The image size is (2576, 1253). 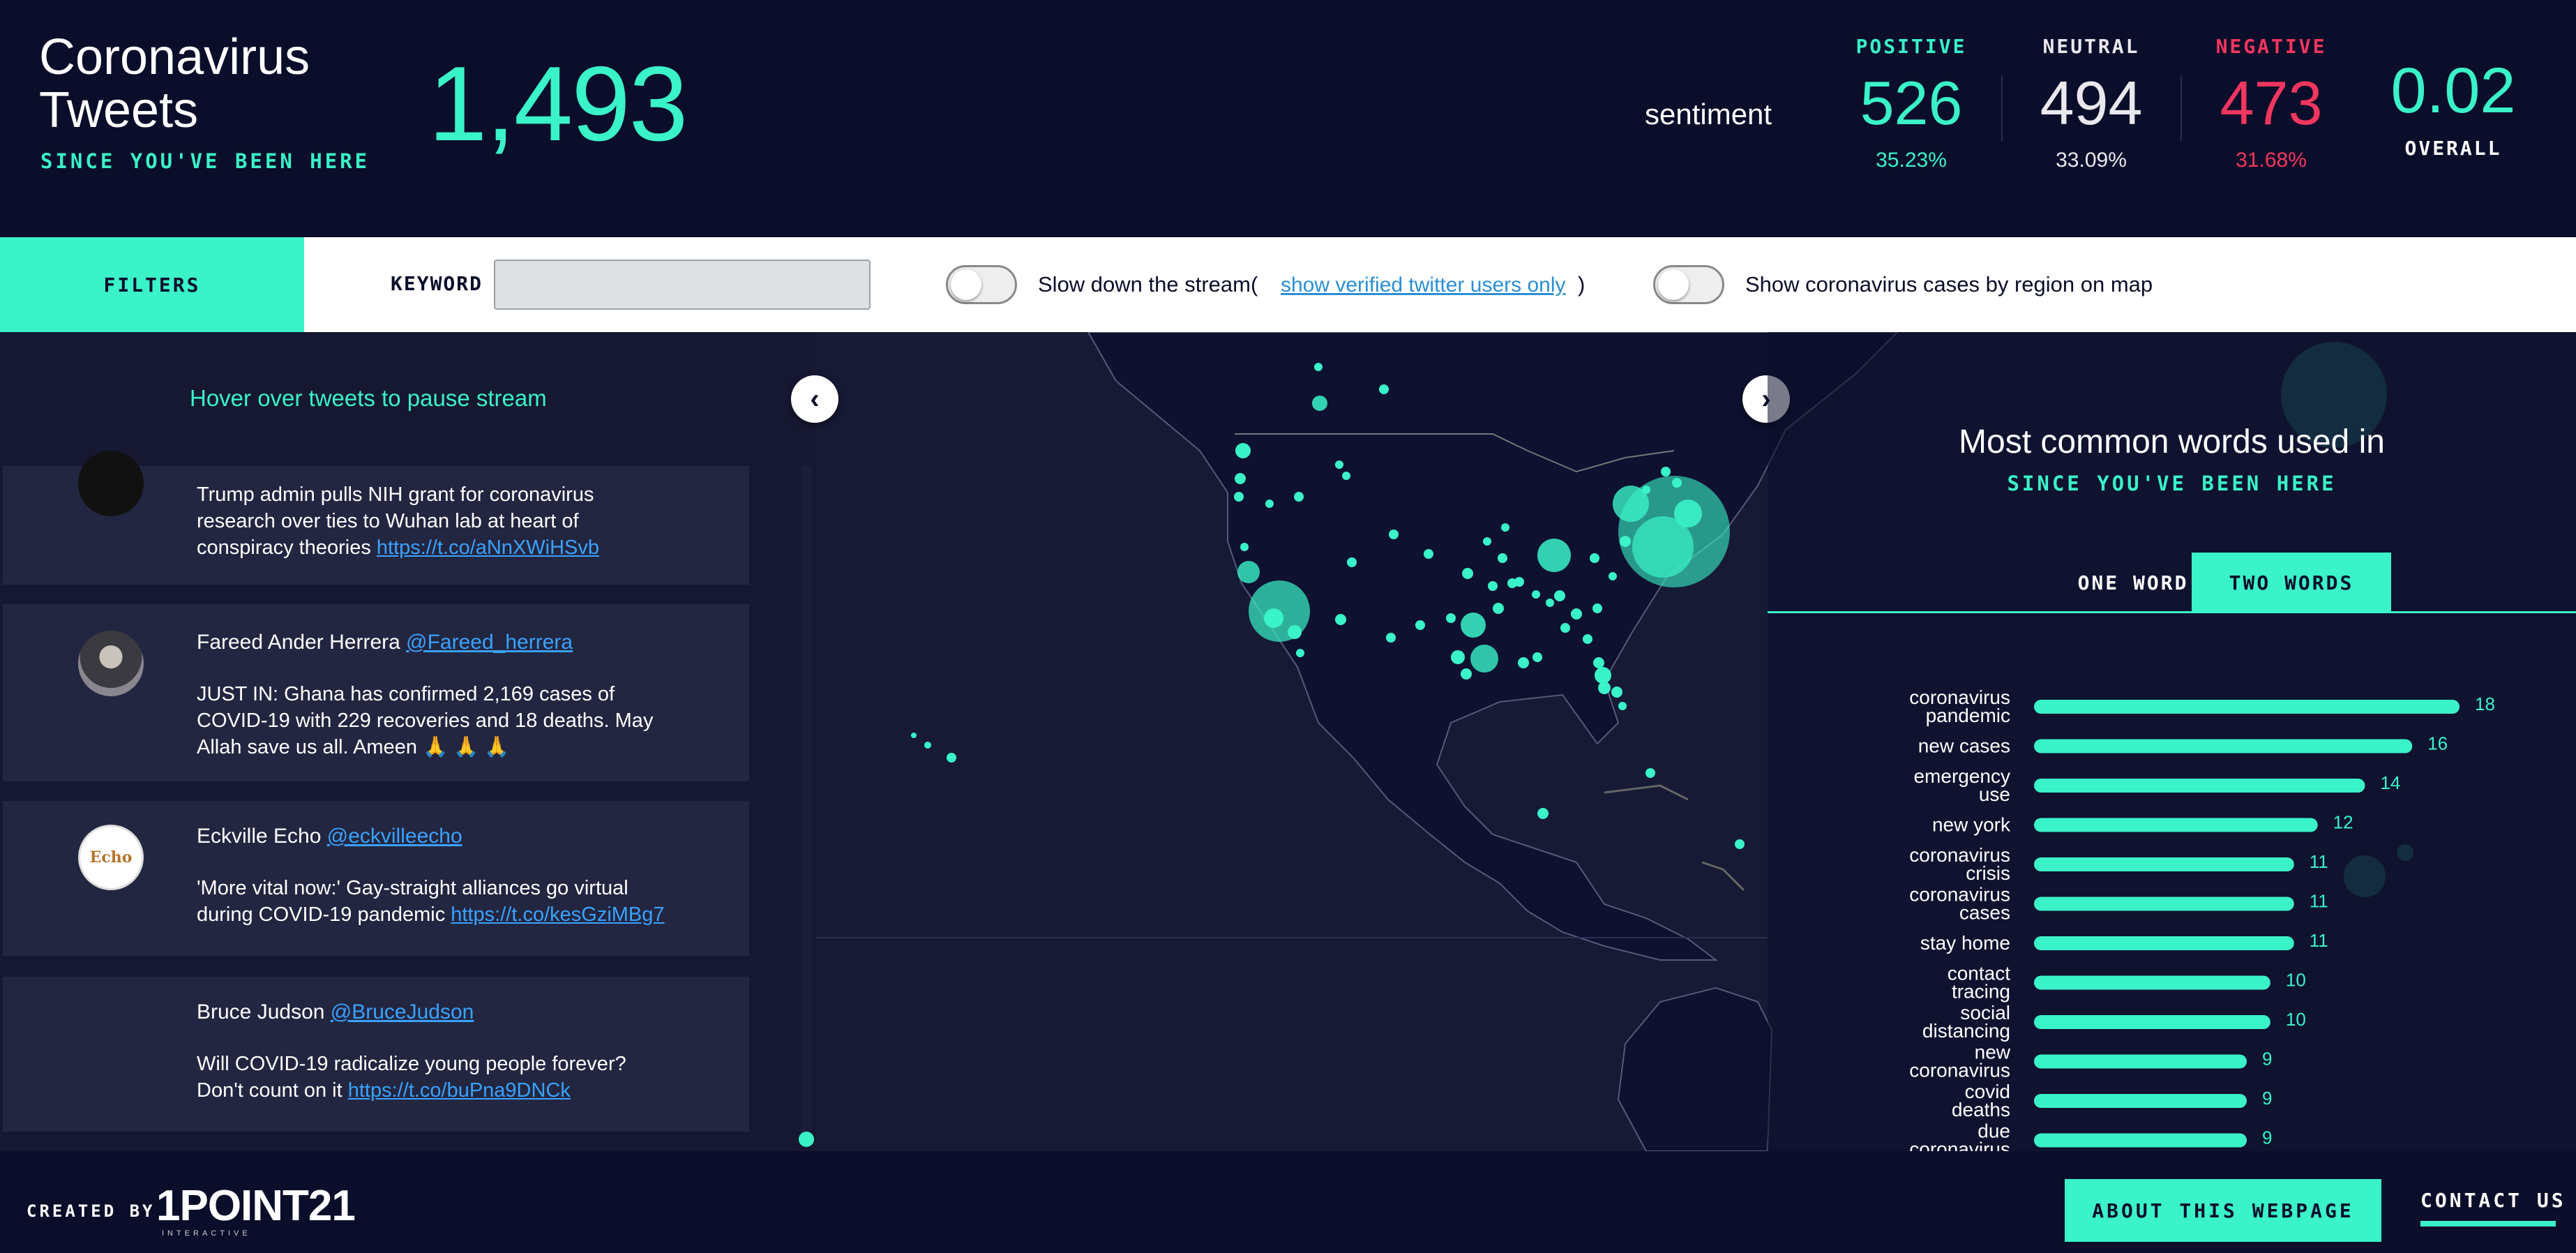 What do you see at coordinates (1959, 706) in the screenshot?
I see `word-bar-label: coronavirus pandemic` at bounding box center [1959, 706].